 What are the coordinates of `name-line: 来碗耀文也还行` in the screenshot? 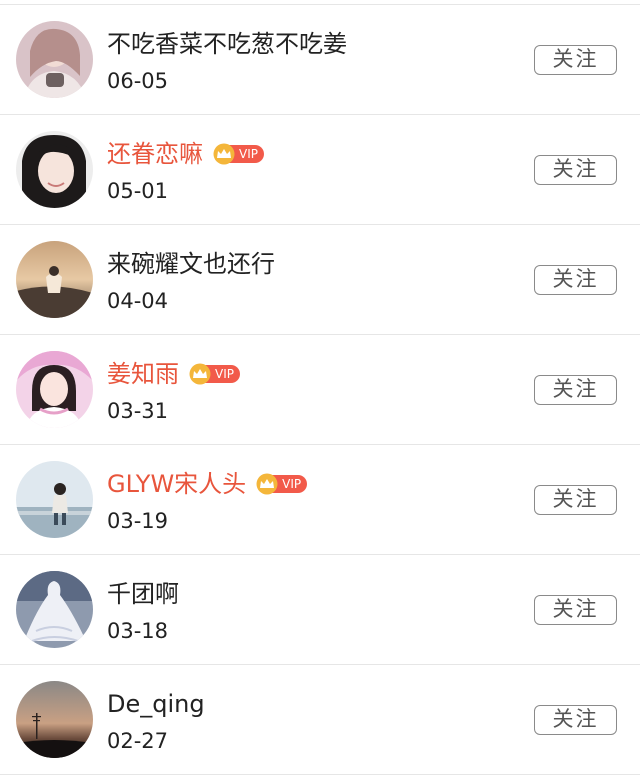 It's located at (191, 264).